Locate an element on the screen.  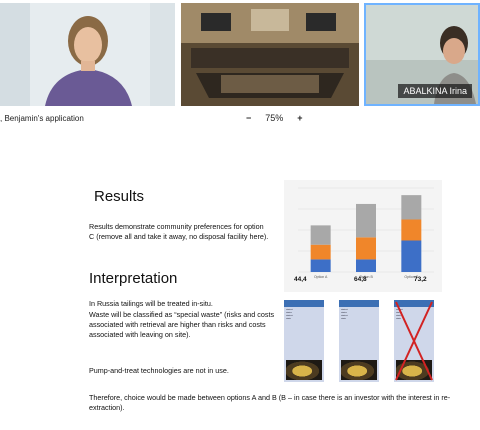
cross-out-mark is located at coordinates (414, 341).